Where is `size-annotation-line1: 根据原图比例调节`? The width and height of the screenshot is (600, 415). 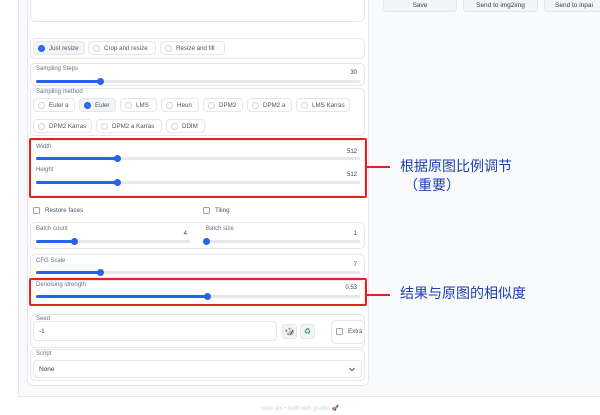 size-annotation-line1: 根据原图比例调节 is located at coordinates (456, 167).